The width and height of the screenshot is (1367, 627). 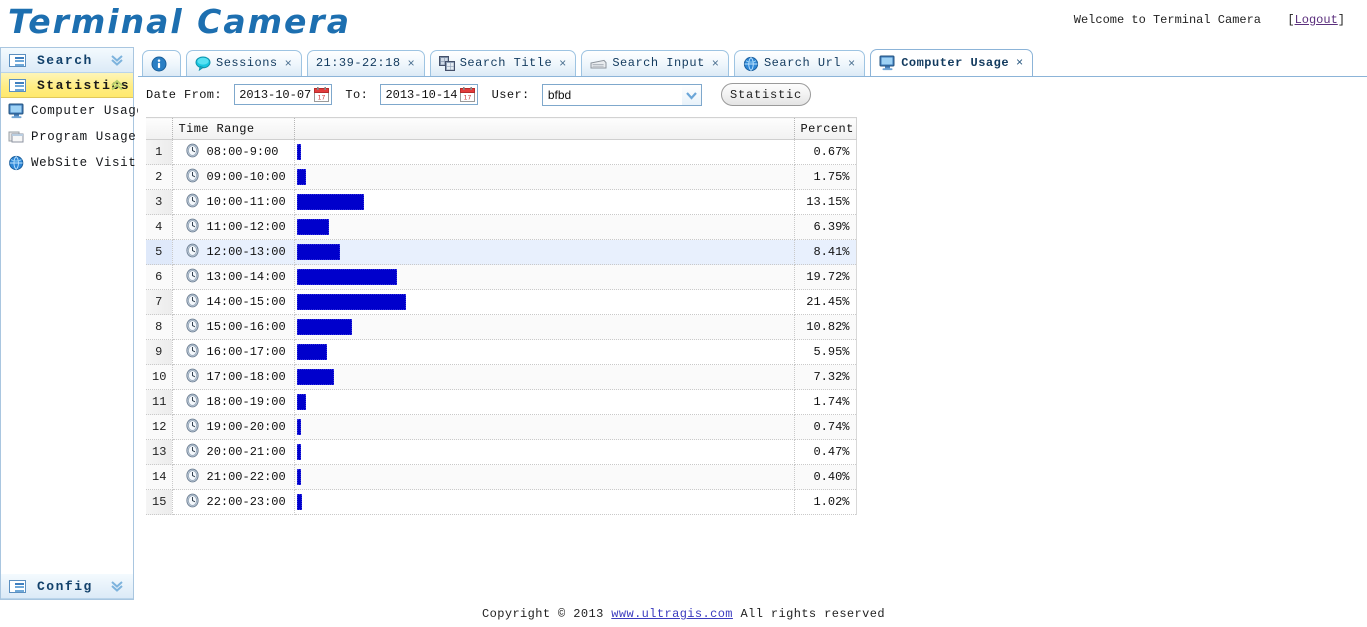 What do you see at coordinates (159, 377) in the screenshot?
I see `row-index: 10` at bounding box center [159, 377].